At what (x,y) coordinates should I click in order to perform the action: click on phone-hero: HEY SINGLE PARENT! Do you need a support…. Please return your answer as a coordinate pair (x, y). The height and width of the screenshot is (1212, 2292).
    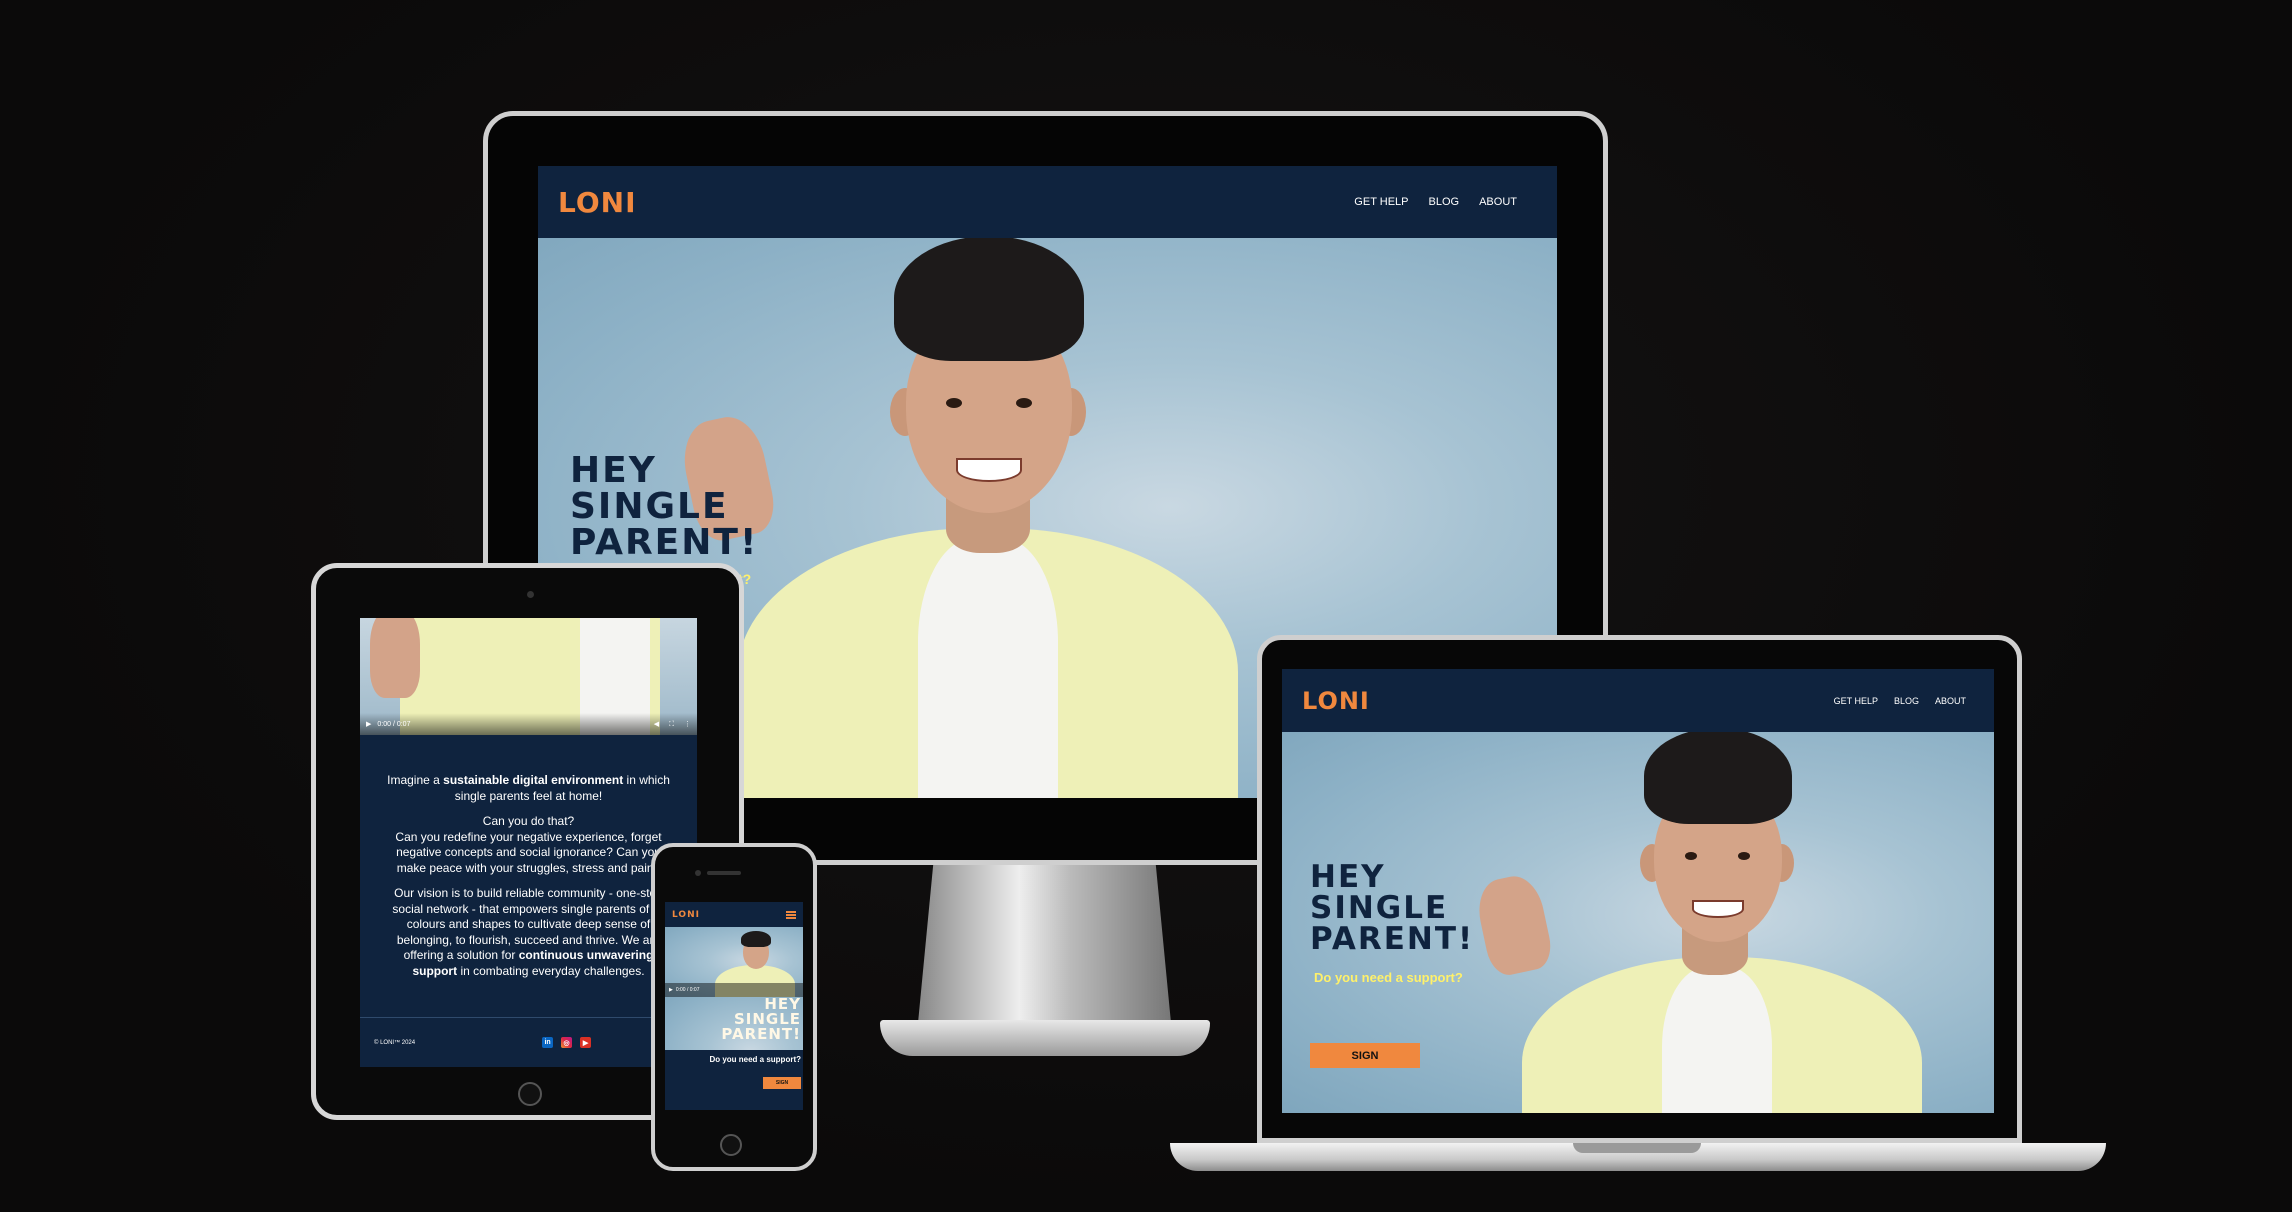
    Looking at the image, I should click on (734, 1053).